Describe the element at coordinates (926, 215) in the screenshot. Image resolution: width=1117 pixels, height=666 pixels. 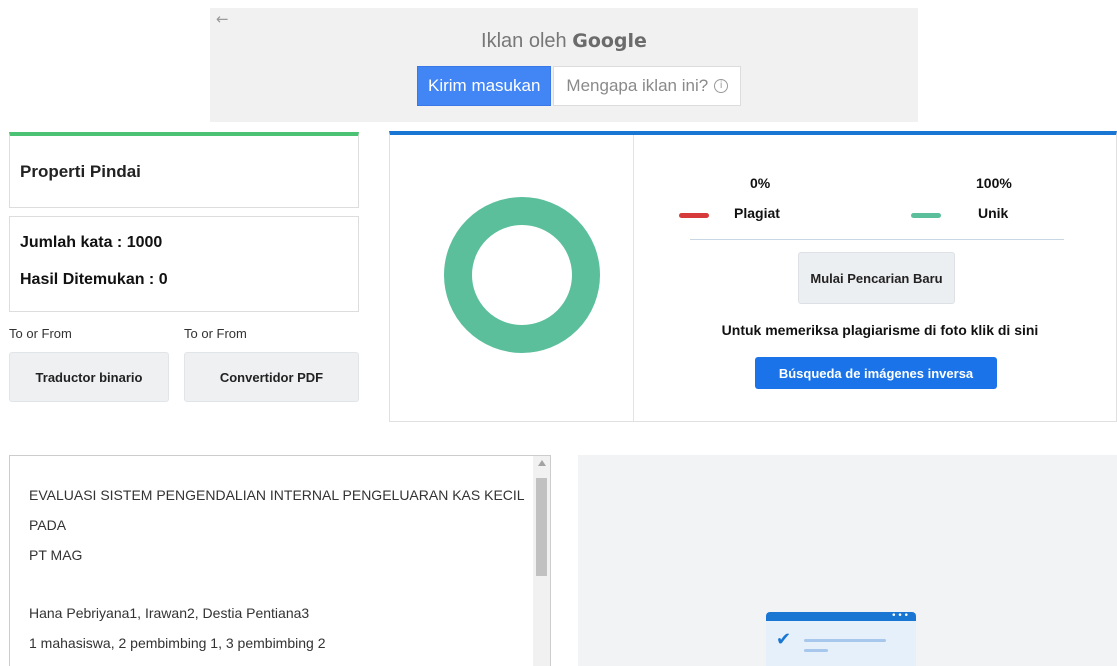
I see `unique-legend-swatch` at that location.